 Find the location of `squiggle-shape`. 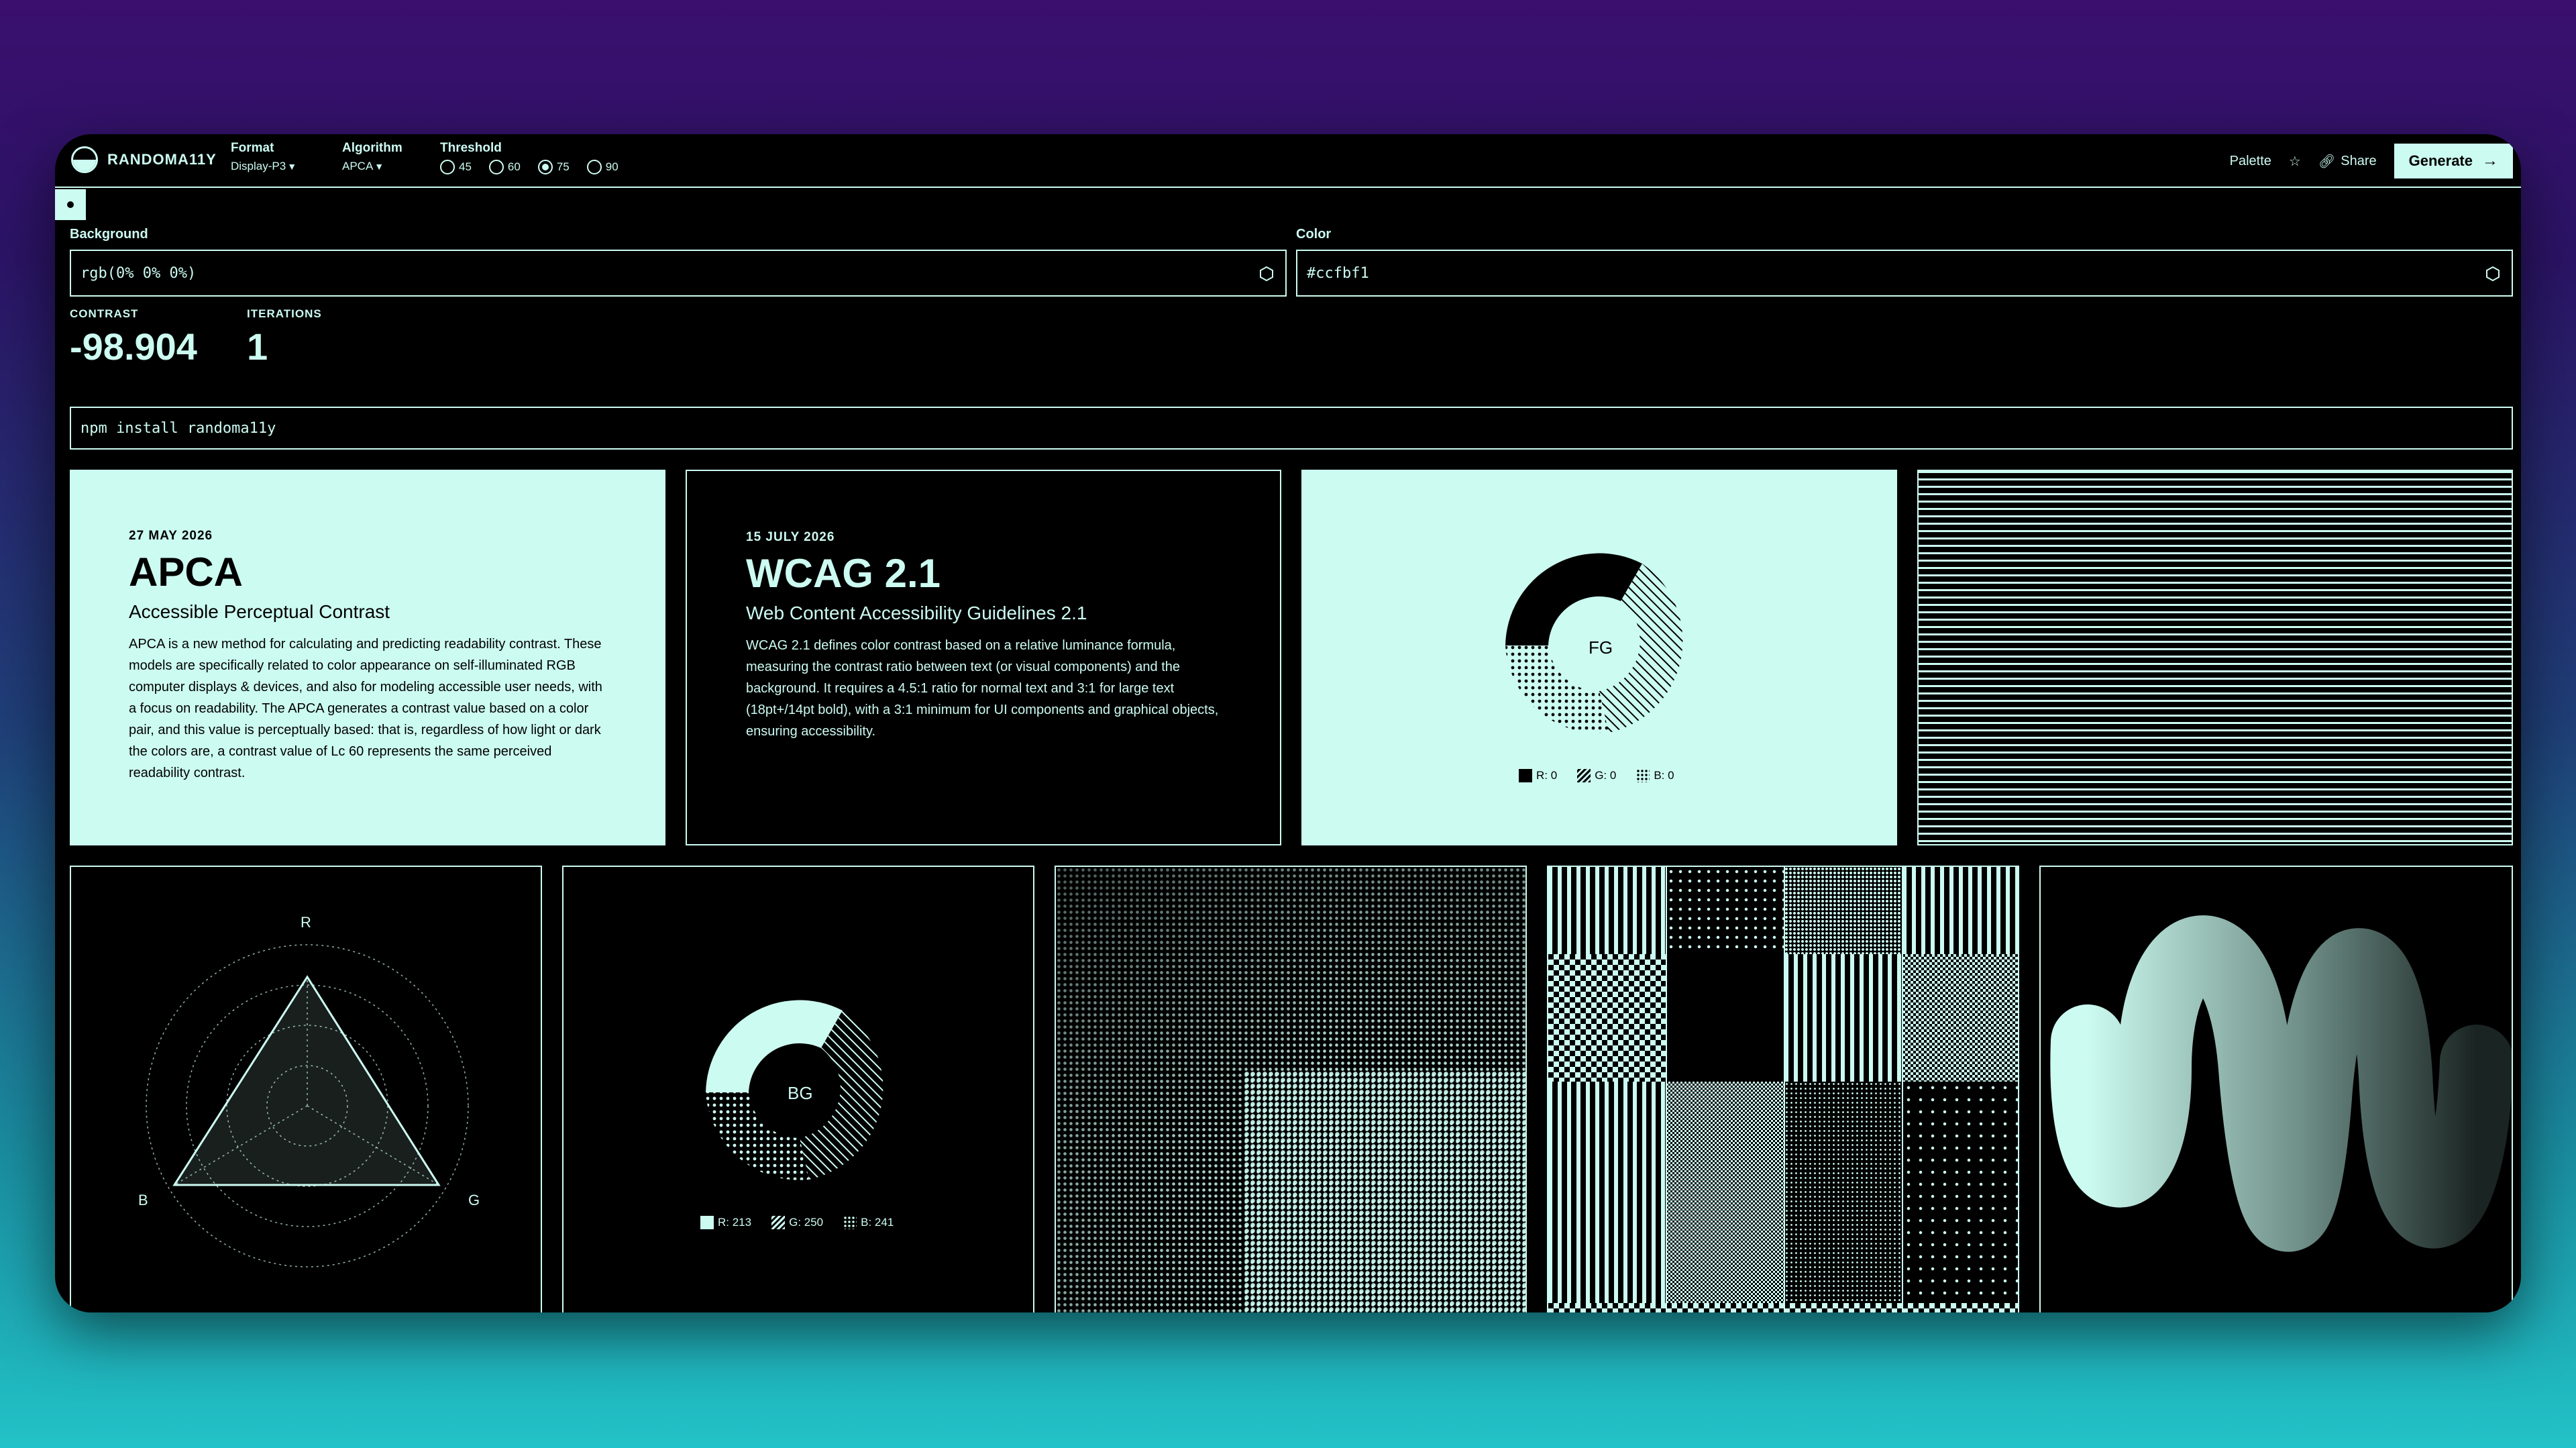

squiggle-shape is located at coordinates (2281, 1083).